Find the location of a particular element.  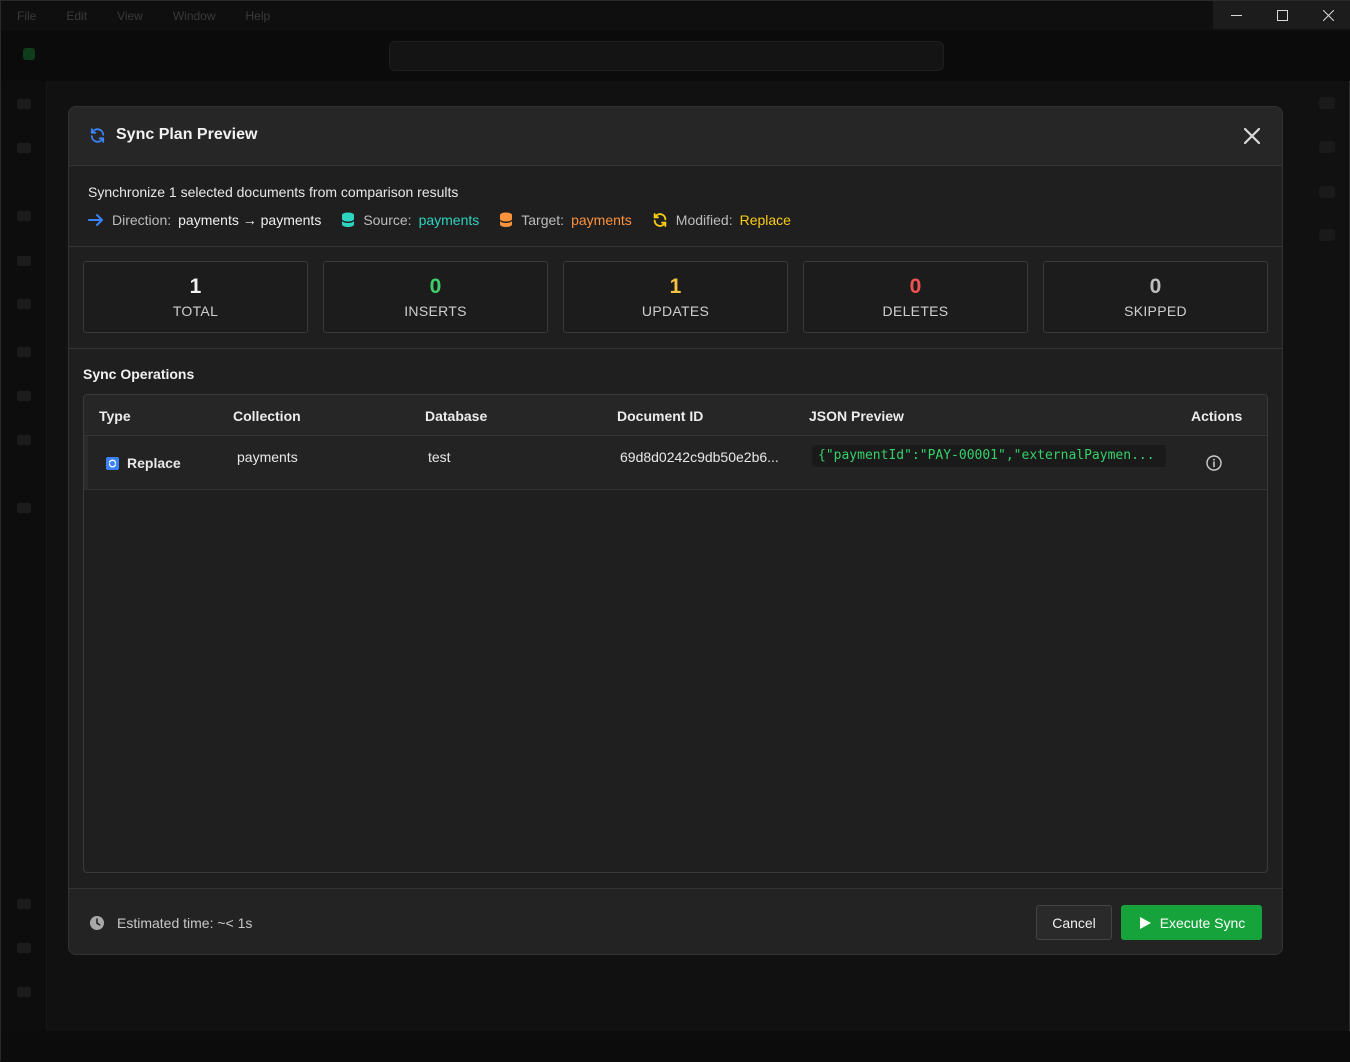

stat-updates: 1 UPDATES is located at coordinates (675, 297).